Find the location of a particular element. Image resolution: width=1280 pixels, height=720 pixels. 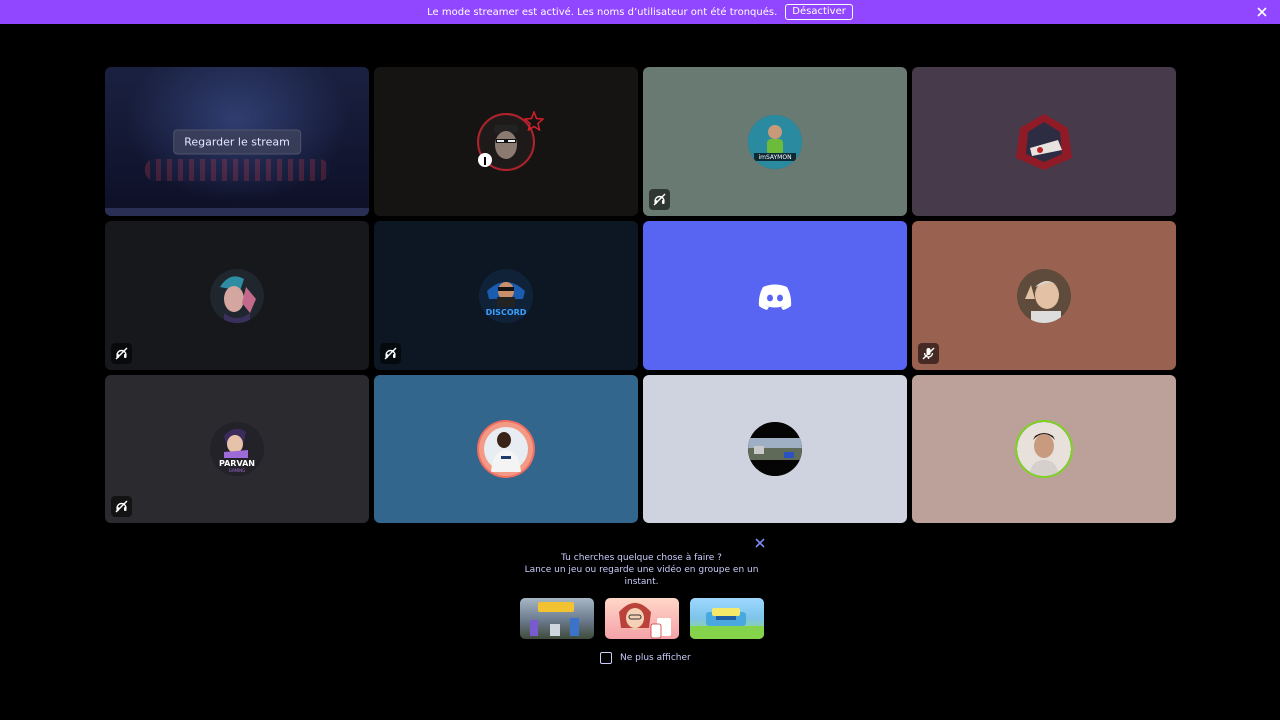

stream-tile: Regarder le stream is located at coordinates (237, 141).